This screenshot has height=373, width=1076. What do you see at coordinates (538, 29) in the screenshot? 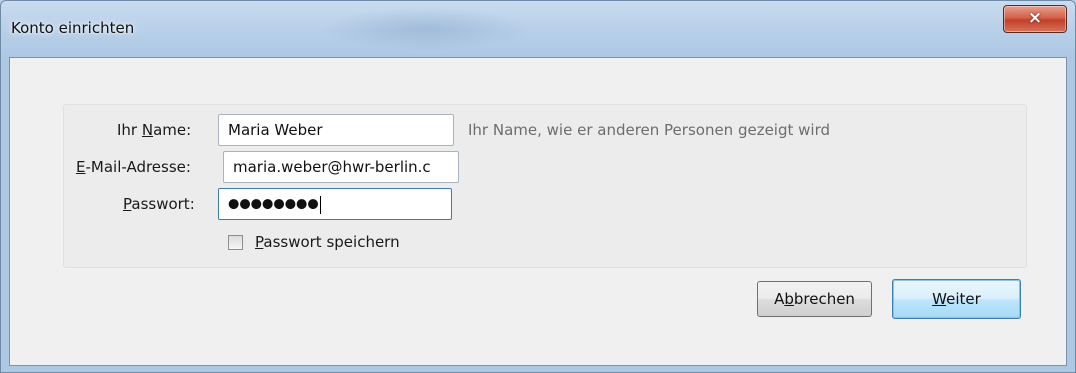
I see `title-bar: Konto einrichten ×` at bounding box center [538, 29].